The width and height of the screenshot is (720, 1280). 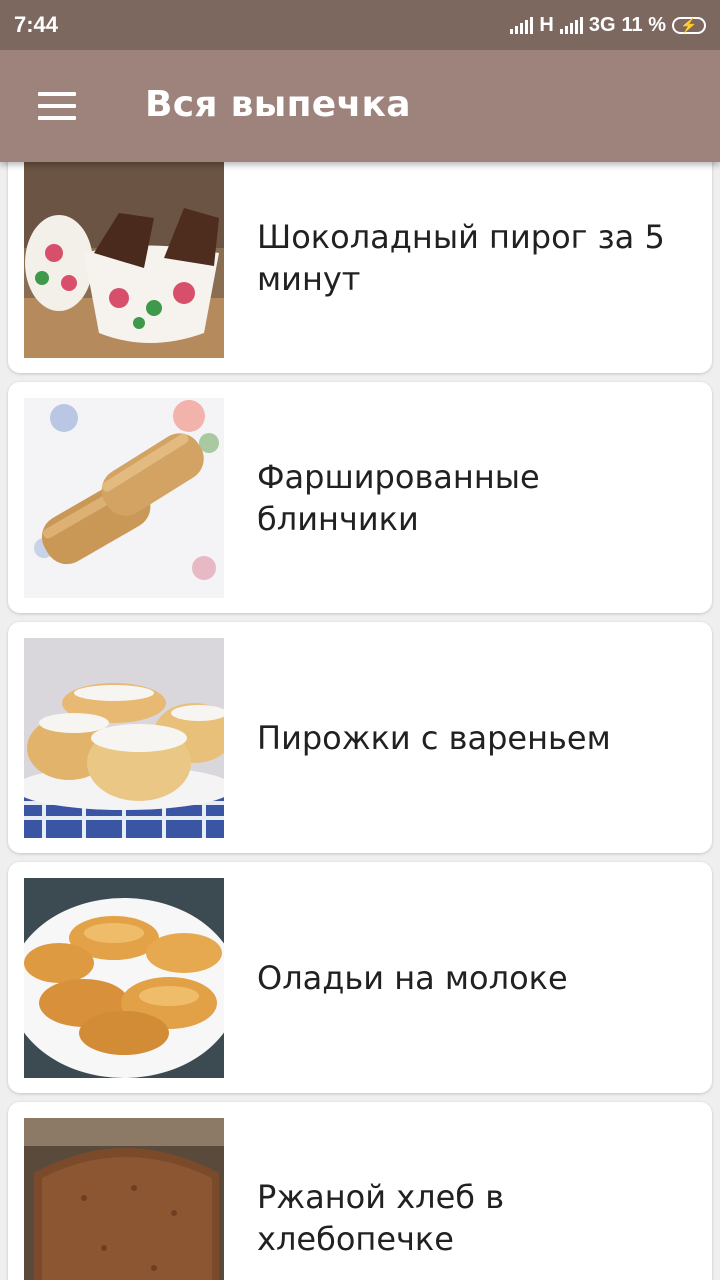 What do you see at coordinates (381, 1217) in the screenshot?
I see `recipe-title: Ржаной хлеб в хлебопечке` at bounding box center [381, 1217].